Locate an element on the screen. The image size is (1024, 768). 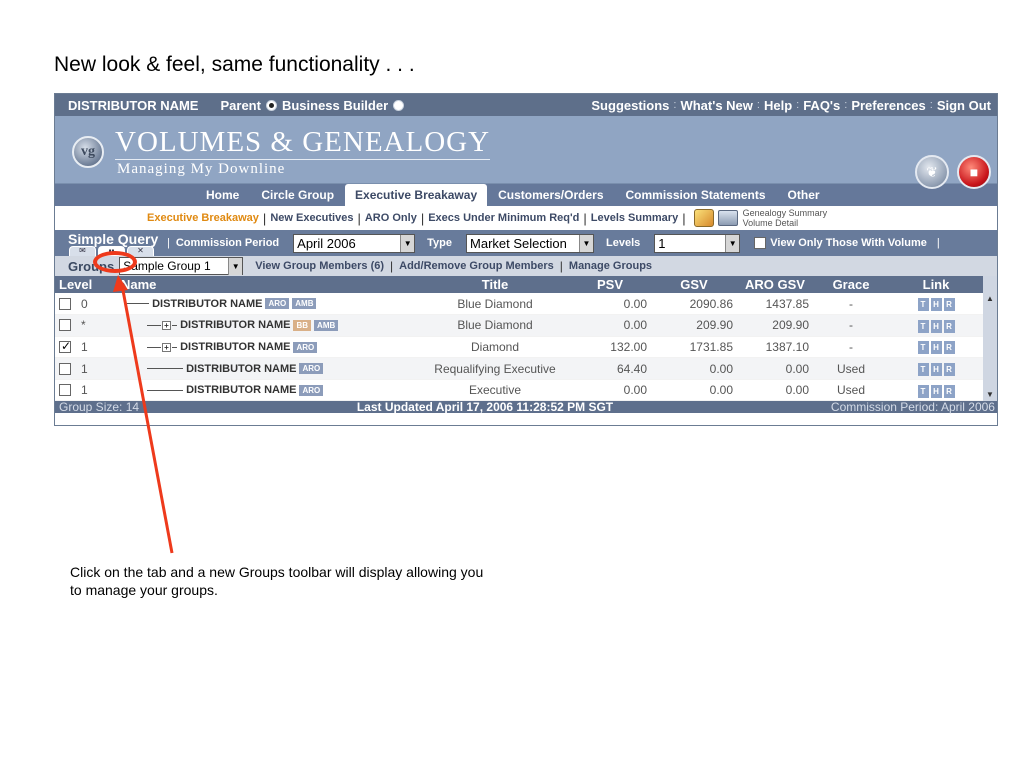
scroll-up-icon: ▲ is located at coordinates (990, 298).